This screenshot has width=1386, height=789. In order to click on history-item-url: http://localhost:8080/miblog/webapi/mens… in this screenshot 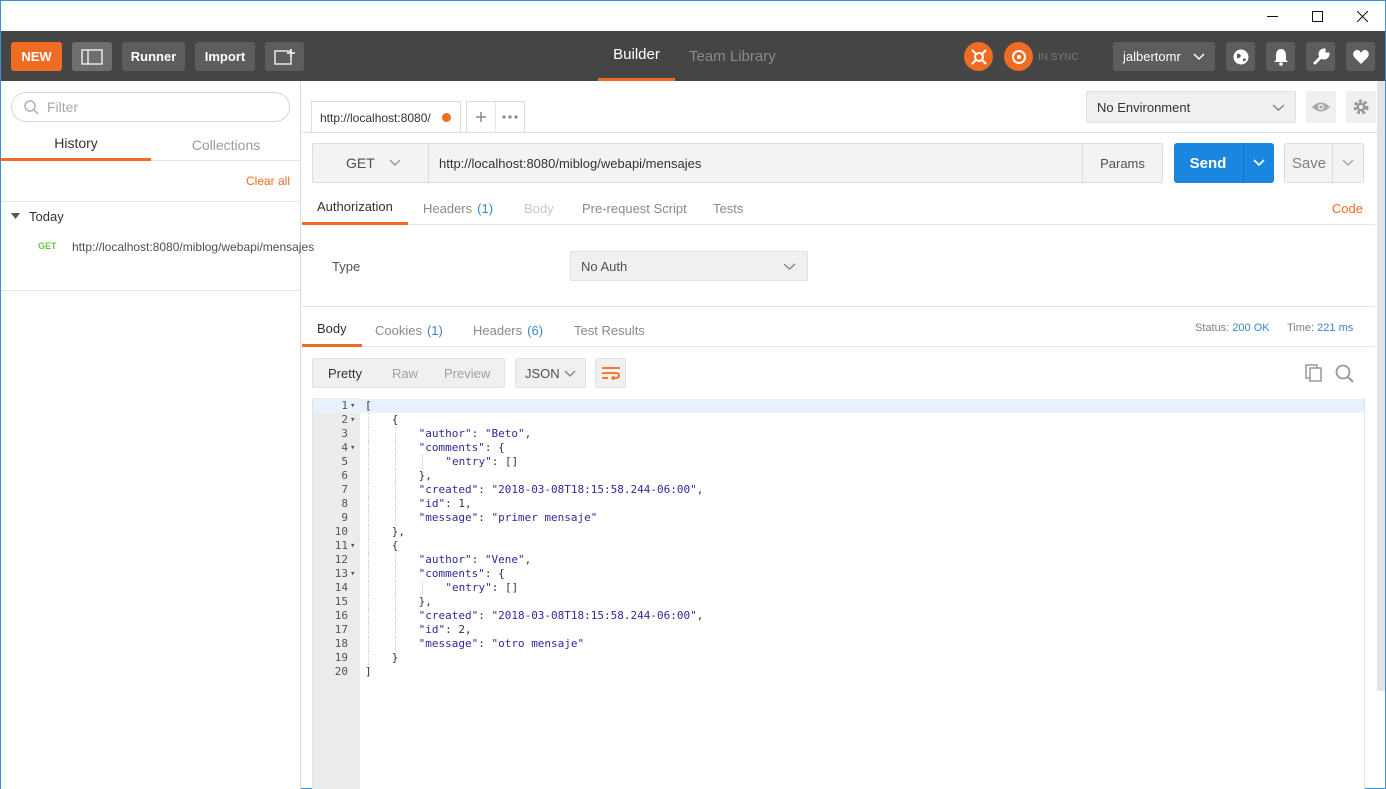, I will do `click(193, 247)`.